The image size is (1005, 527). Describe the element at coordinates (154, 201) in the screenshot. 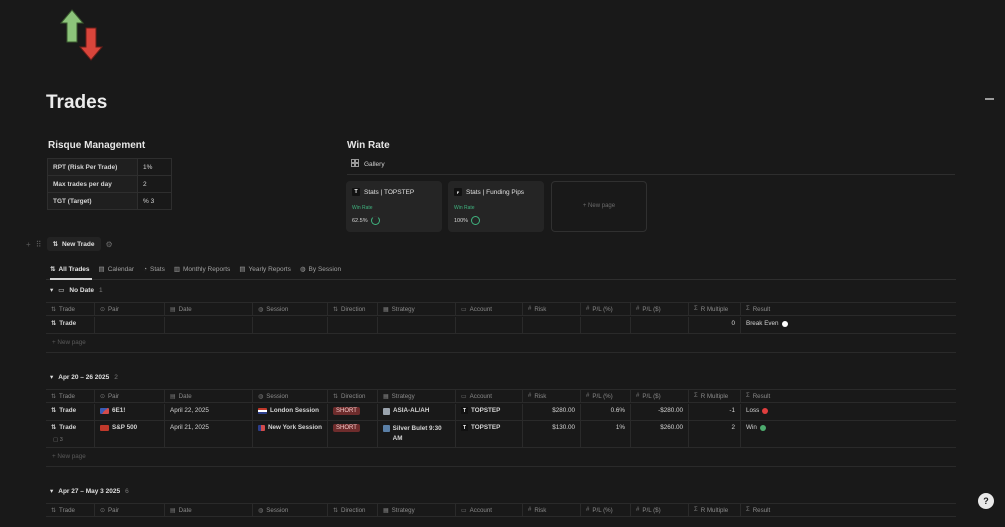

I see `risk-value: % 3` at that location.